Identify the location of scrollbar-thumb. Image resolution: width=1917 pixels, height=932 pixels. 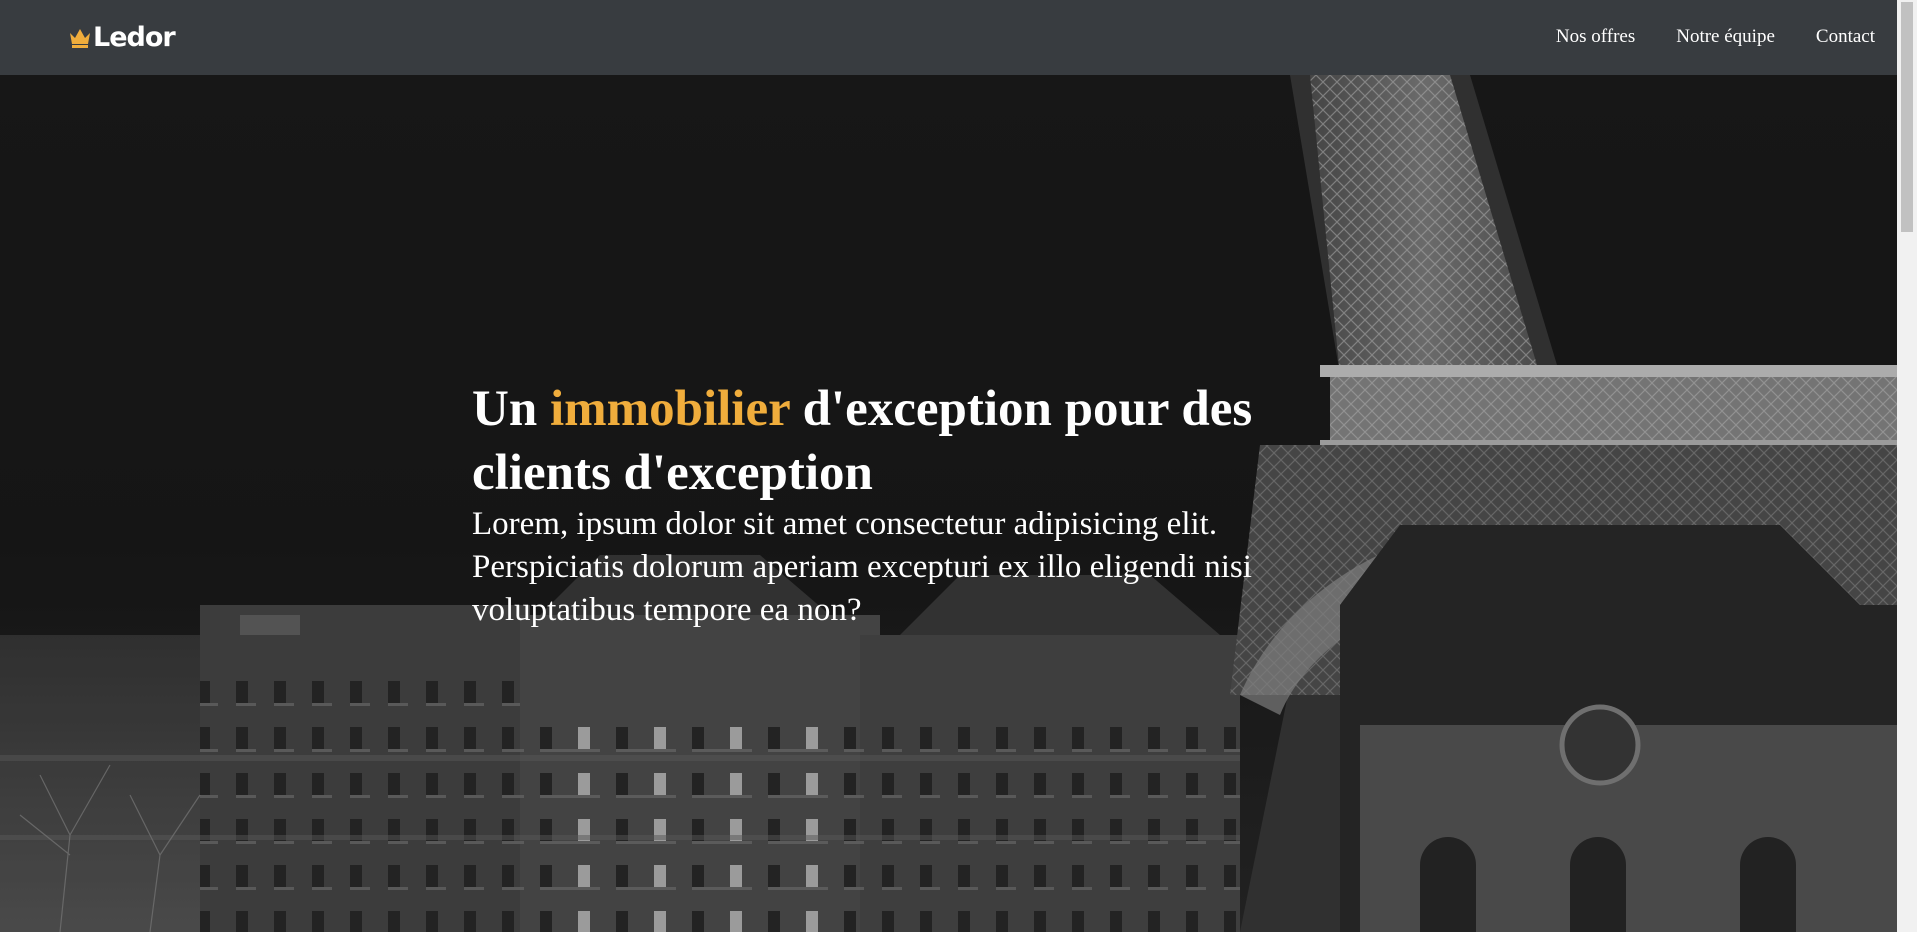
(1907, 117).